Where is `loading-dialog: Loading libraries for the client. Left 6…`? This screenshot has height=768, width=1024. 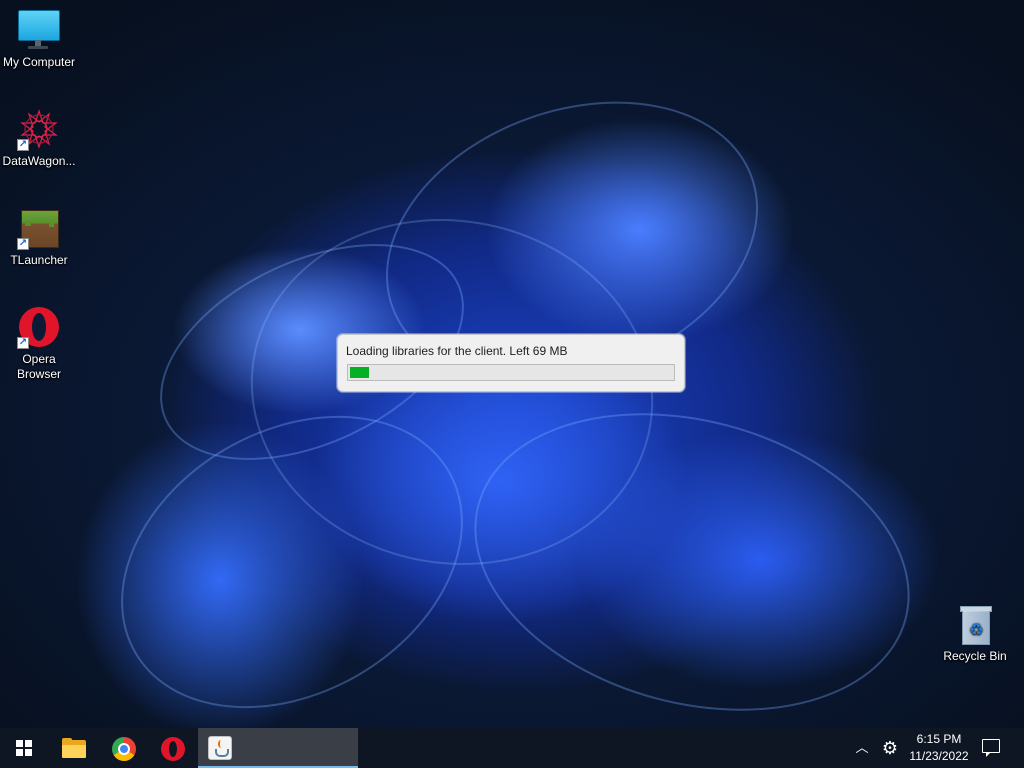
loading-dialog: Loading libraries for the client. Left 6… is located at coordinates (511, 363).